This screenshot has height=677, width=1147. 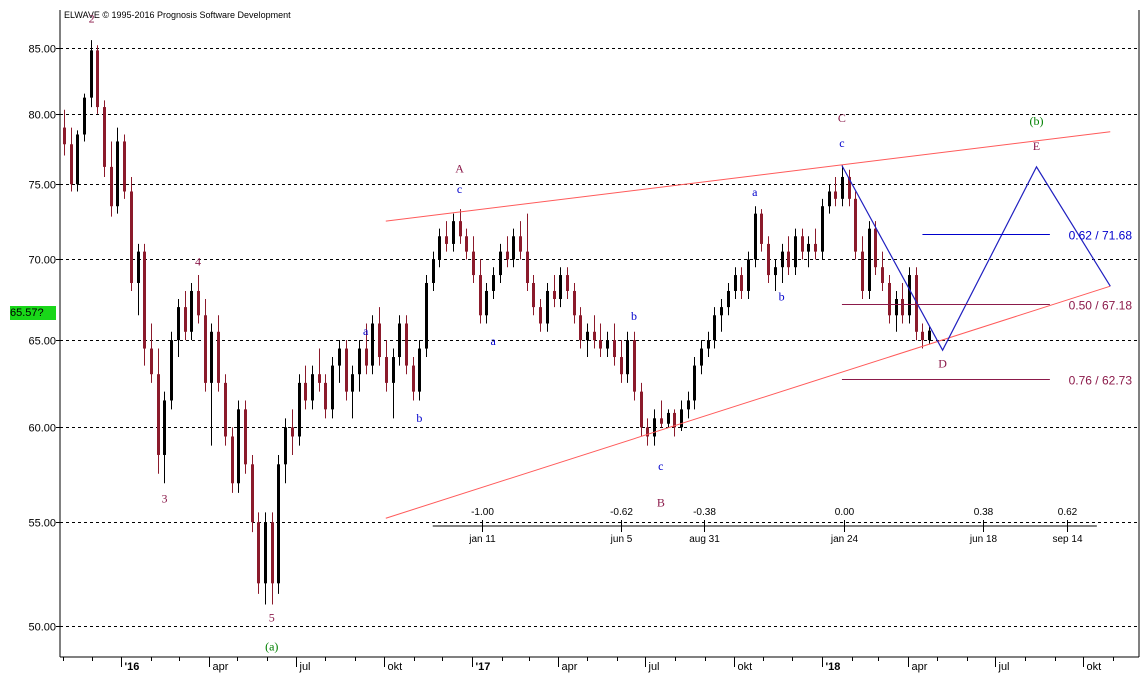 I want to click on y-tick-label: 75.00, so click(x=42, y=186).